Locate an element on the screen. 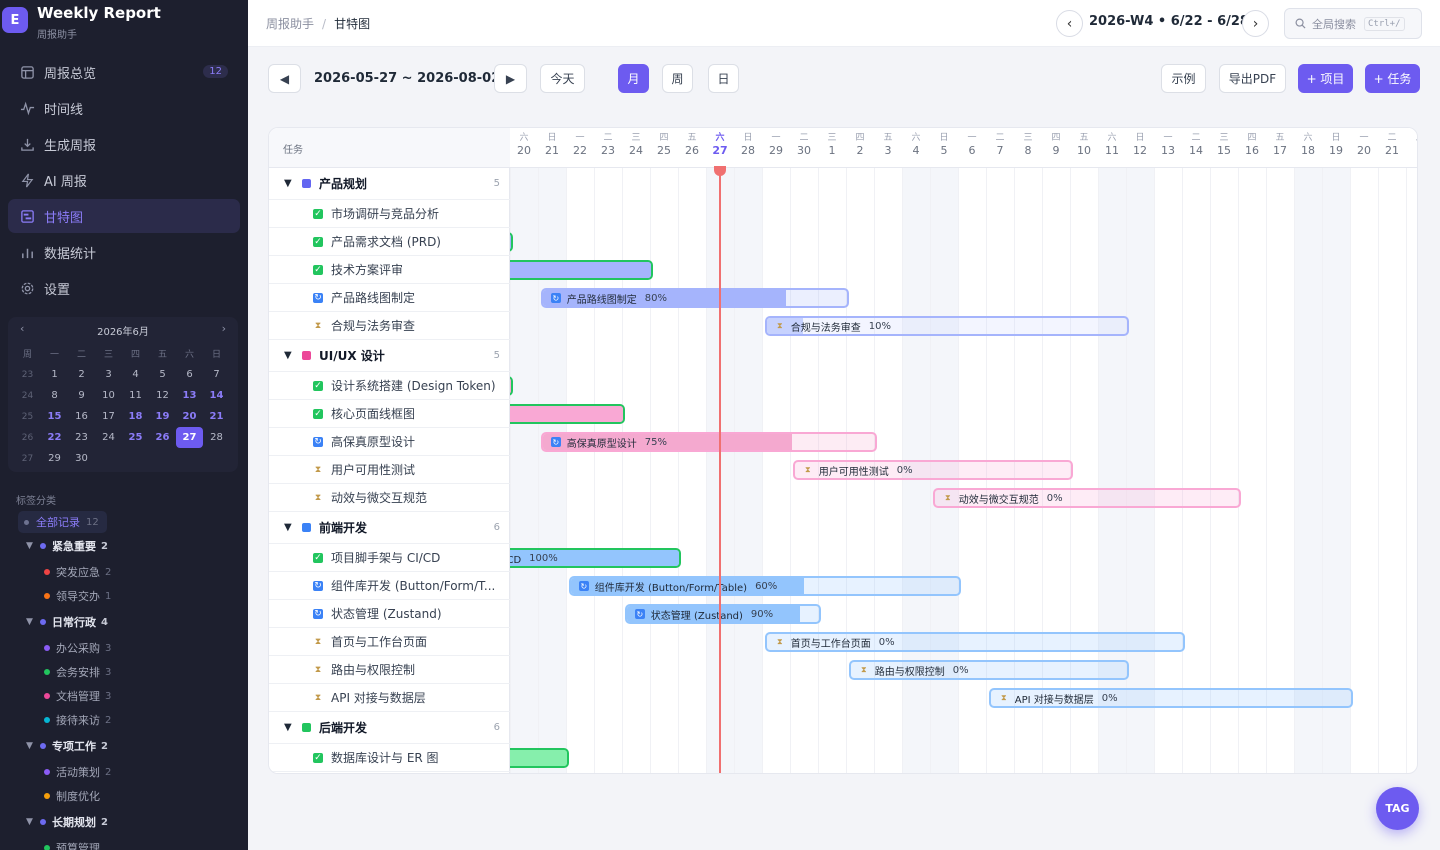 The image size is (1440, 850). project-row: ▼ 产品规划 5 is located at coordinates (389, 184).